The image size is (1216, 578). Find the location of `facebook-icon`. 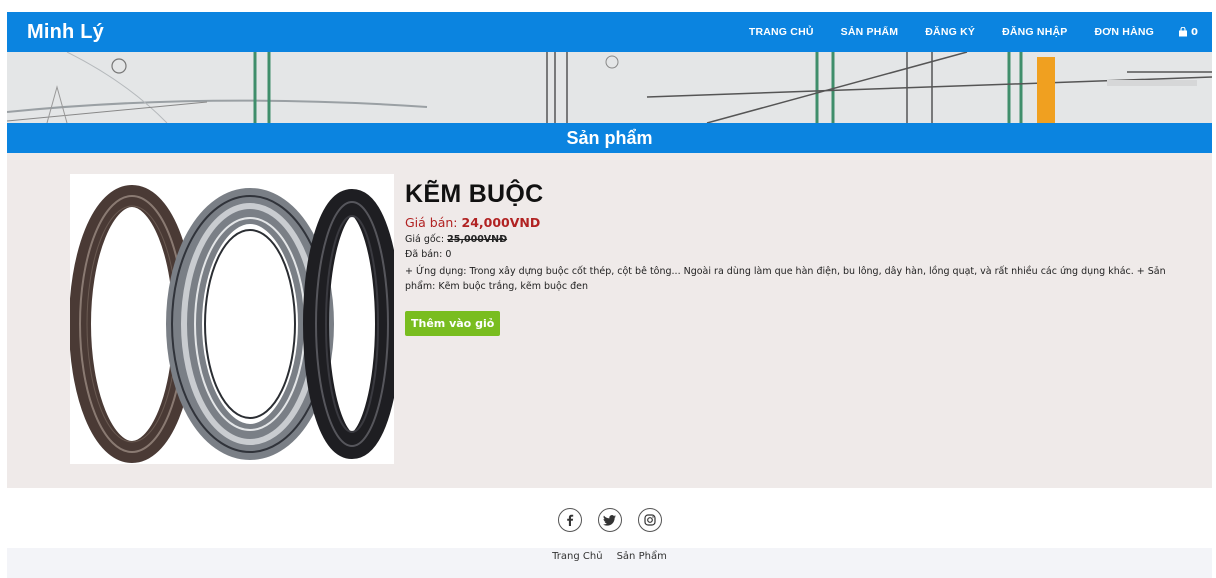

facebook-icon is located at coordinates (569, 520).